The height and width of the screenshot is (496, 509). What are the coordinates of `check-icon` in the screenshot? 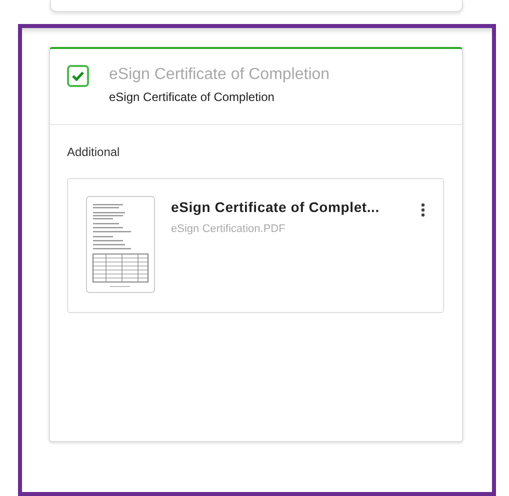 It's located at (78, 76).